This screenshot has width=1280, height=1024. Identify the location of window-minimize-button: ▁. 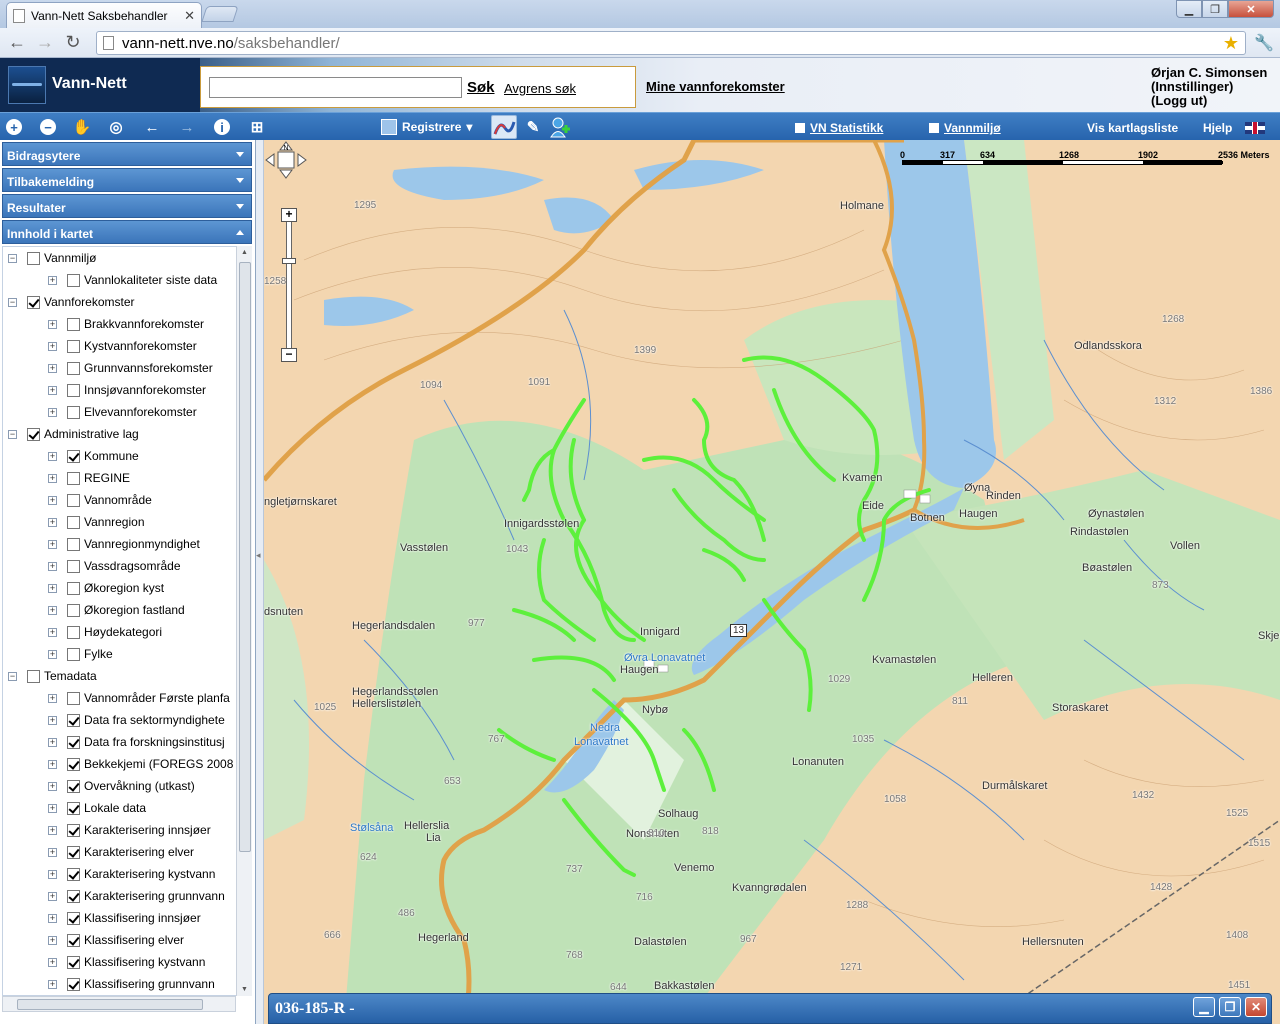
(1189, 9).